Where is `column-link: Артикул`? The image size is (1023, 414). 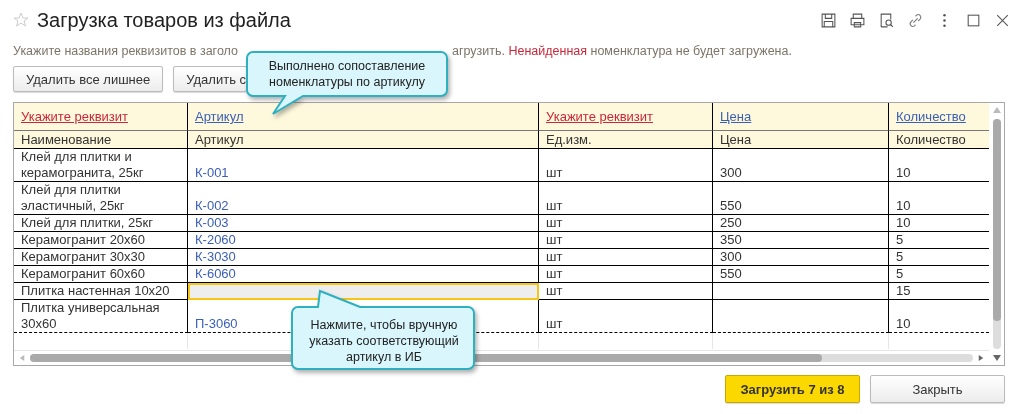
column-link: Артикул is located at coordinates (219, 116).